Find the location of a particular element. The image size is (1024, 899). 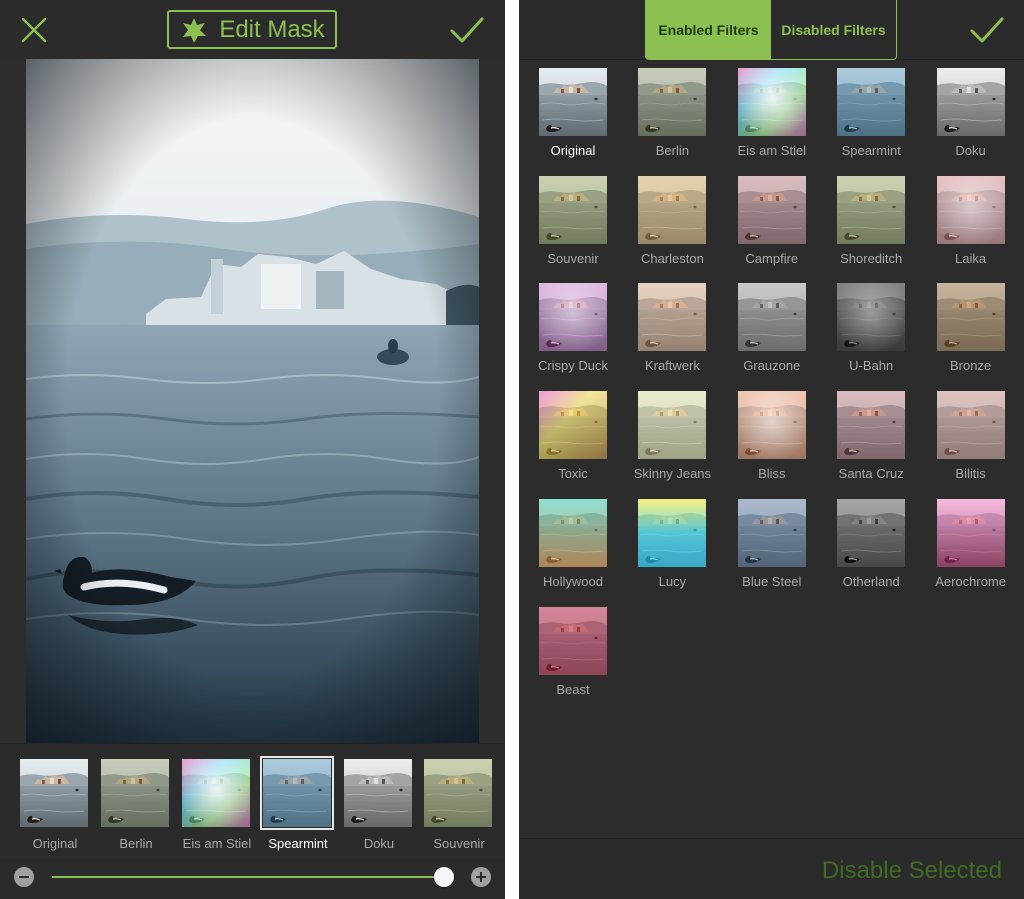

filter-item-laika: Laika is located at coordinates (971, 219).